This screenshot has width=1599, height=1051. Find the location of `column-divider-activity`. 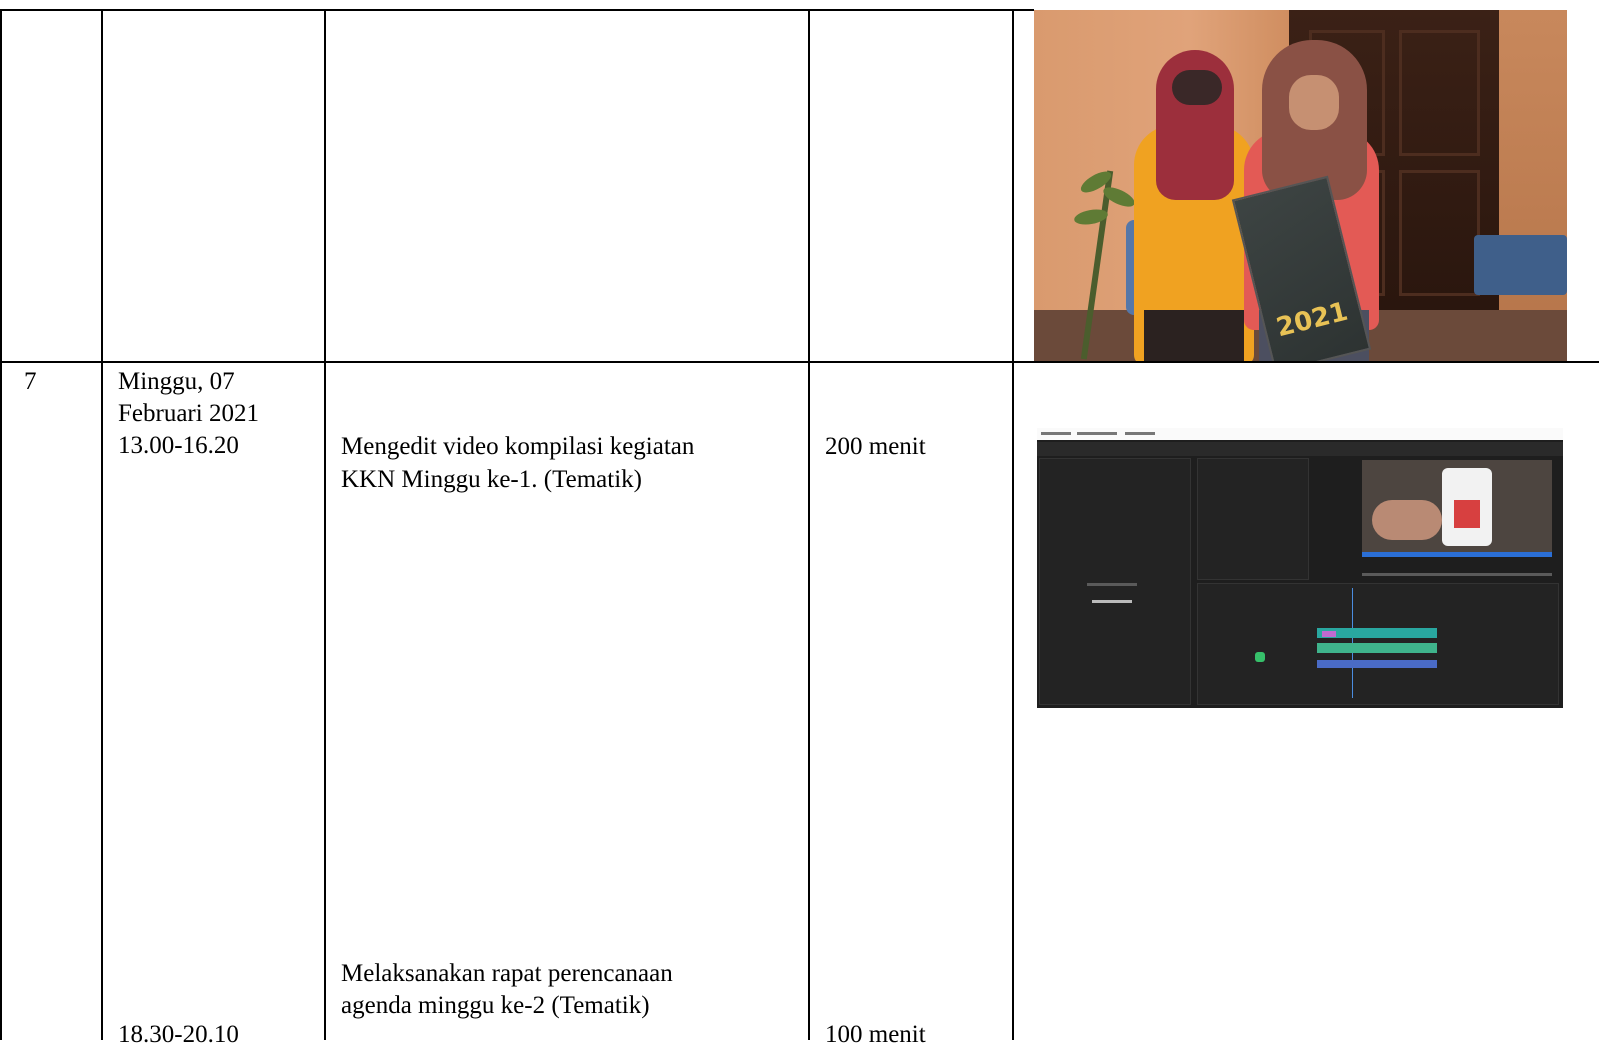

column-divider-activity is located at coordinates (809, 525).